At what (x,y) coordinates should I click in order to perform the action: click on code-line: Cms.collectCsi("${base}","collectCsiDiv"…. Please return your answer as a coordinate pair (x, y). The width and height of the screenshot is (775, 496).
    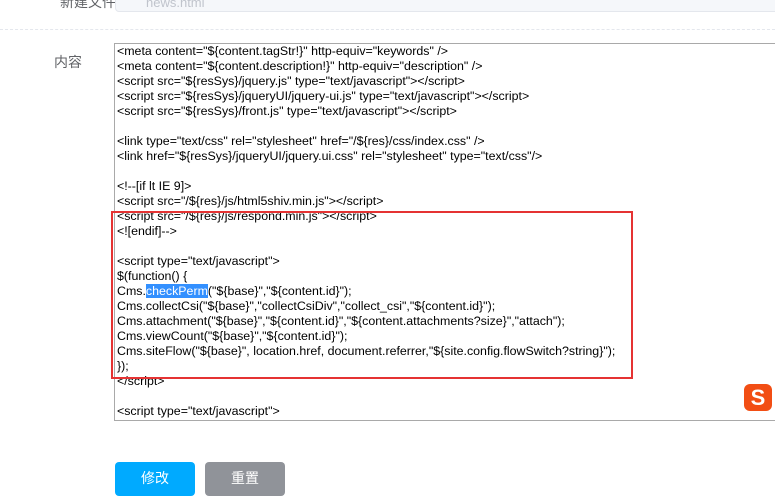
    Looking at the image, I should click on (306, 306).